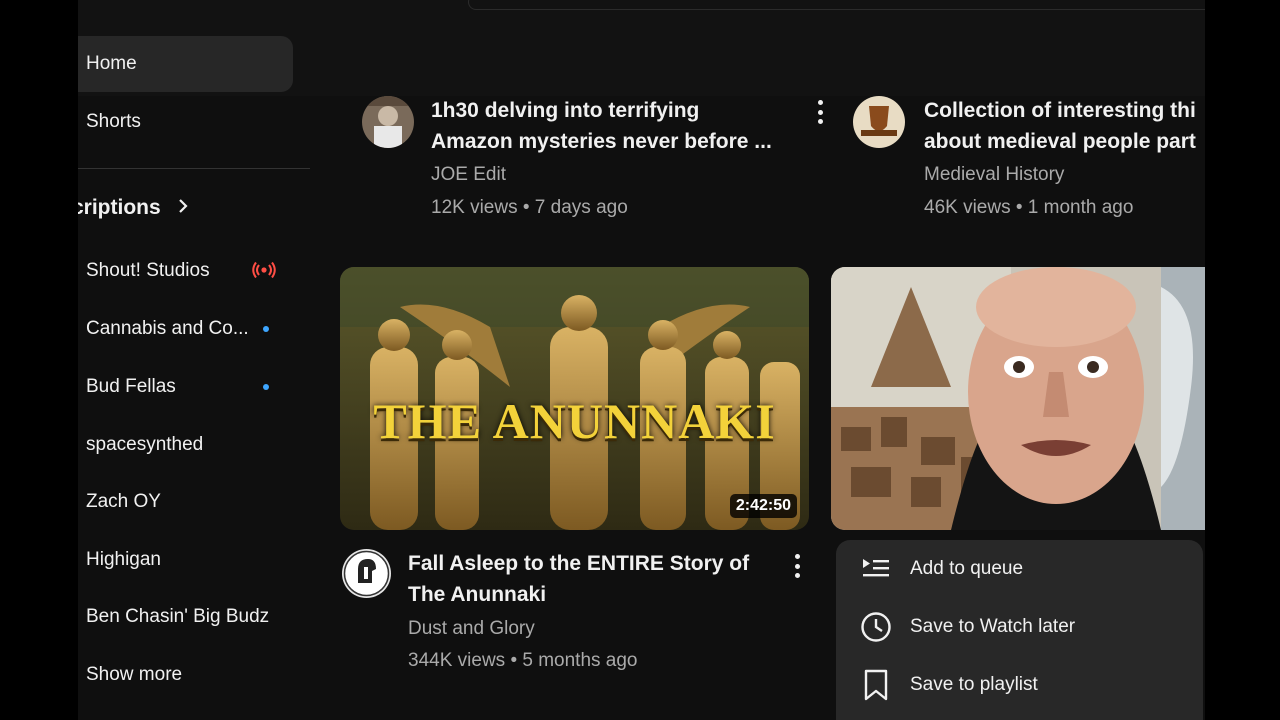 This screenshot has height=720, width=1280. I want to click on chevron-right-icon, so click(183, 208).